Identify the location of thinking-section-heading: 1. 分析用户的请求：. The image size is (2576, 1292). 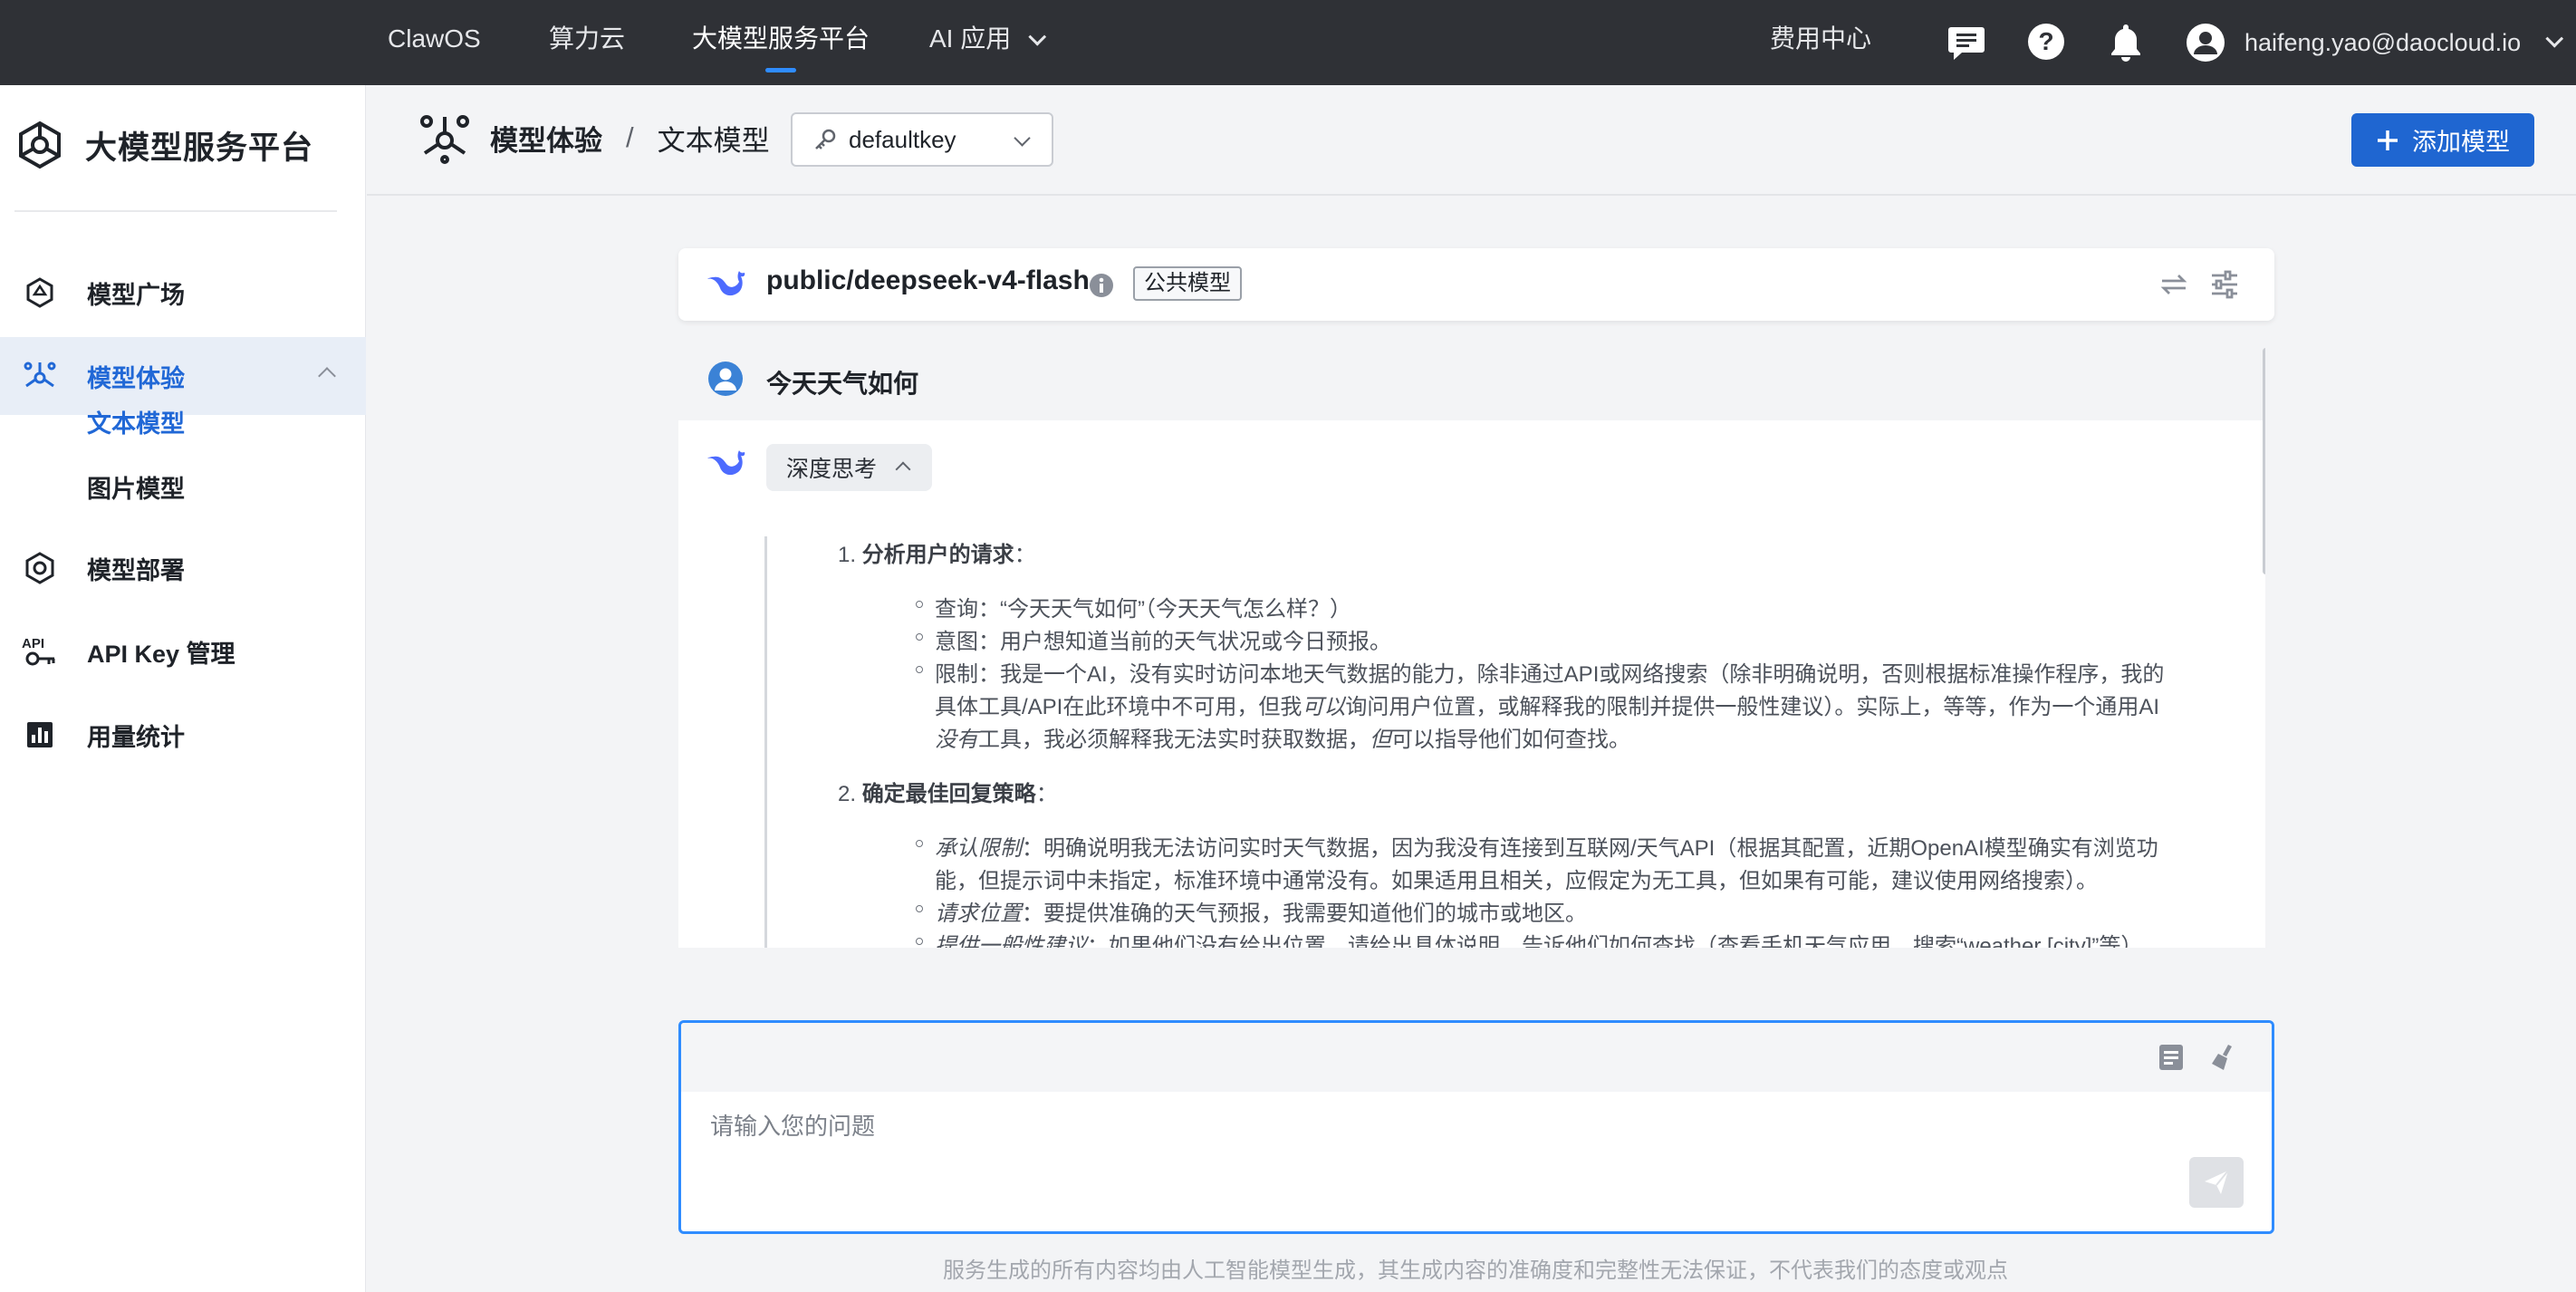
(937, 552).